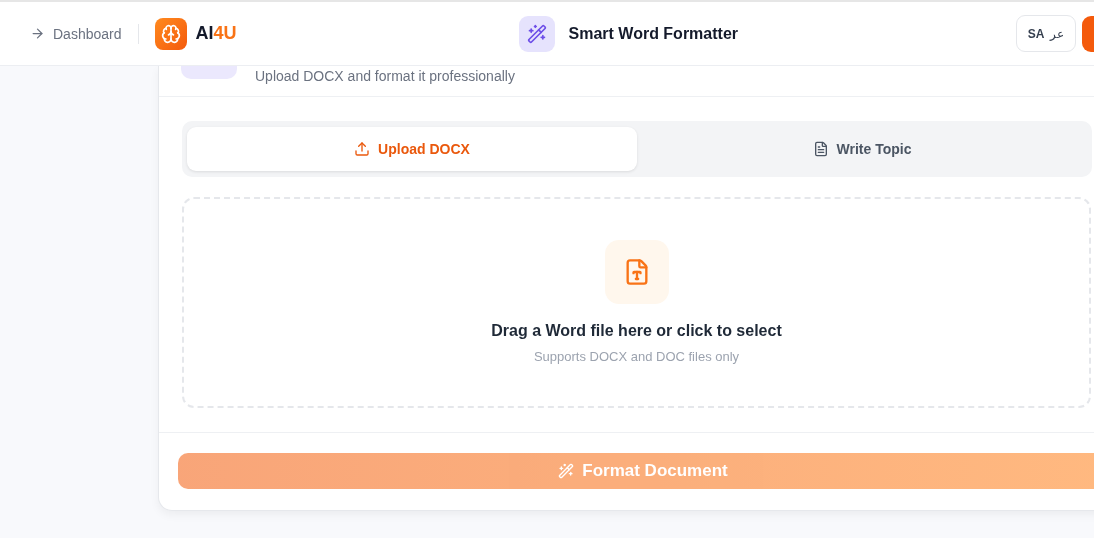 The height and width of the screenshot is (538, 1094). What do you see at coordinates (862, 149) in the screenshot?
I see `tab: Write Topic` at bounding box center [862, 149].